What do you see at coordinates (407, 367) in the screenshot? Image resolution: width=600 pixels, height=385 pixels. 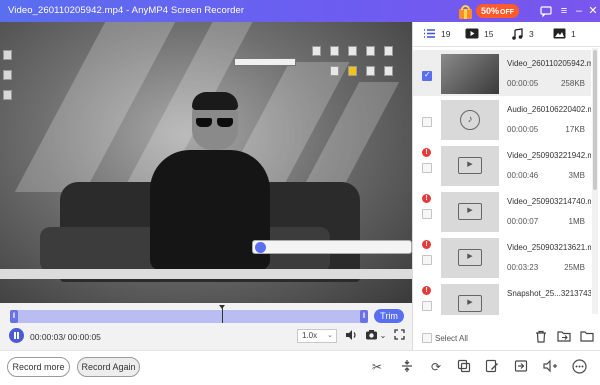 I see `split-icon` at bounding box center [407, 367].